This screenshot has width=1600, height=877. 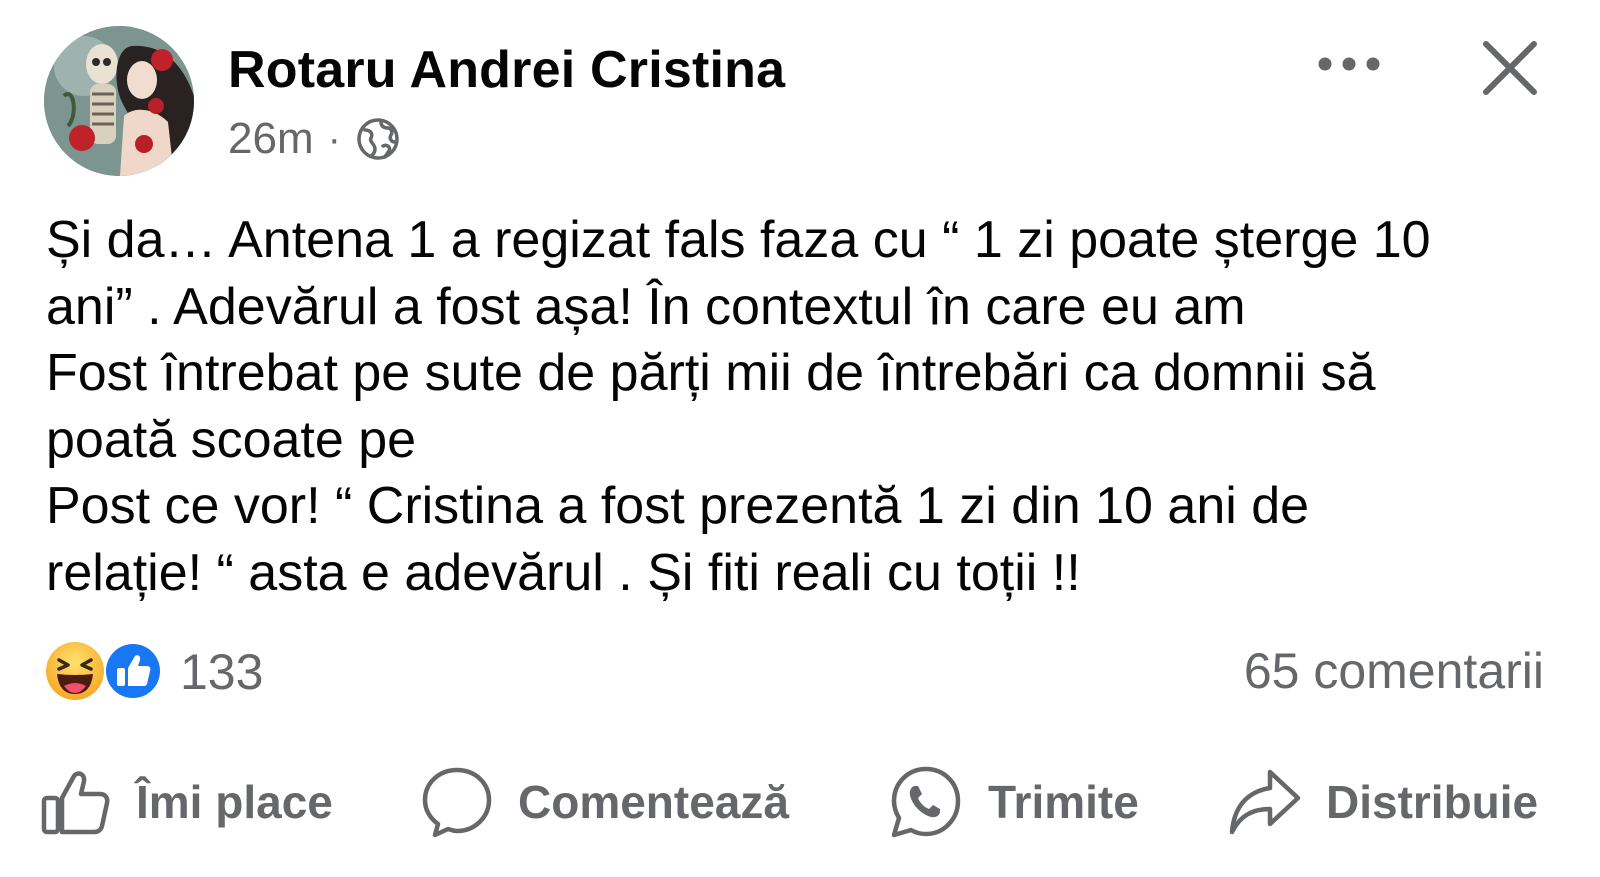 What do you see at coordinates (653, 802) in the screenshot?
I see `comment-button-label: Comentează` at bounding box center [653, 802].